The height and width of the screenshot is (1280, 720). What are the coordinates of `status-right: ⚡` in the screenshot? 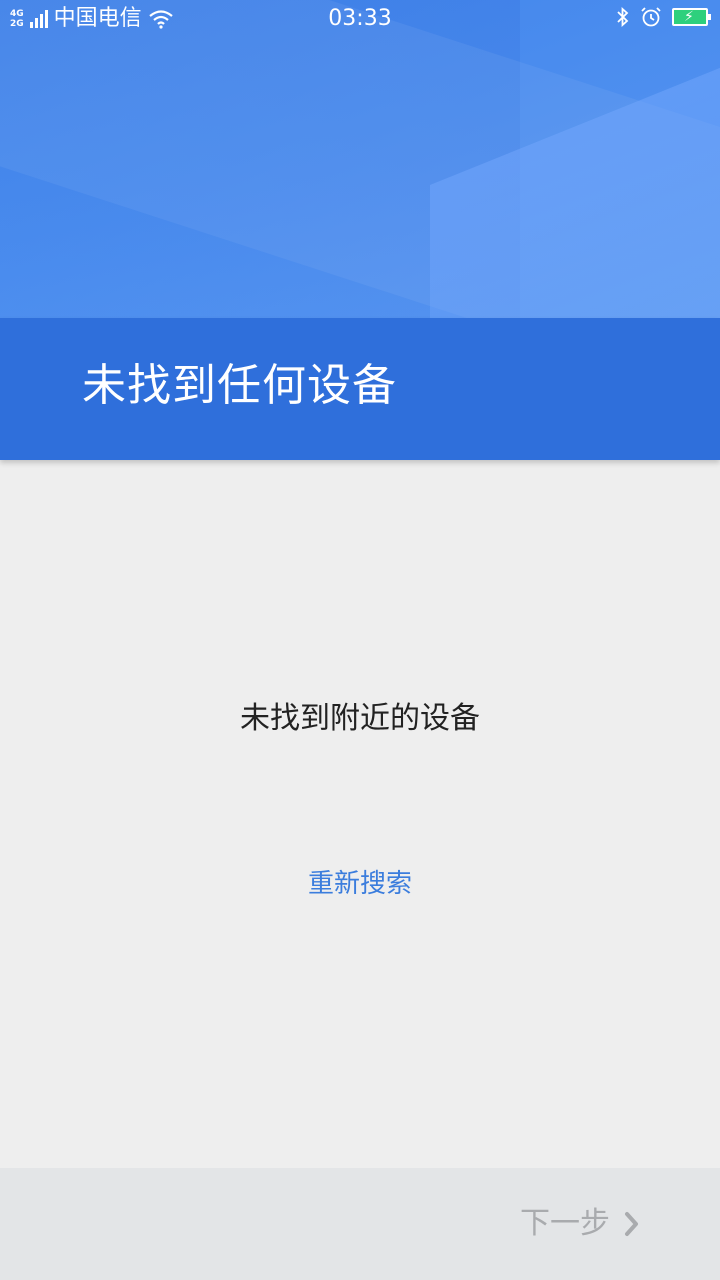 It's located at (663, 17).